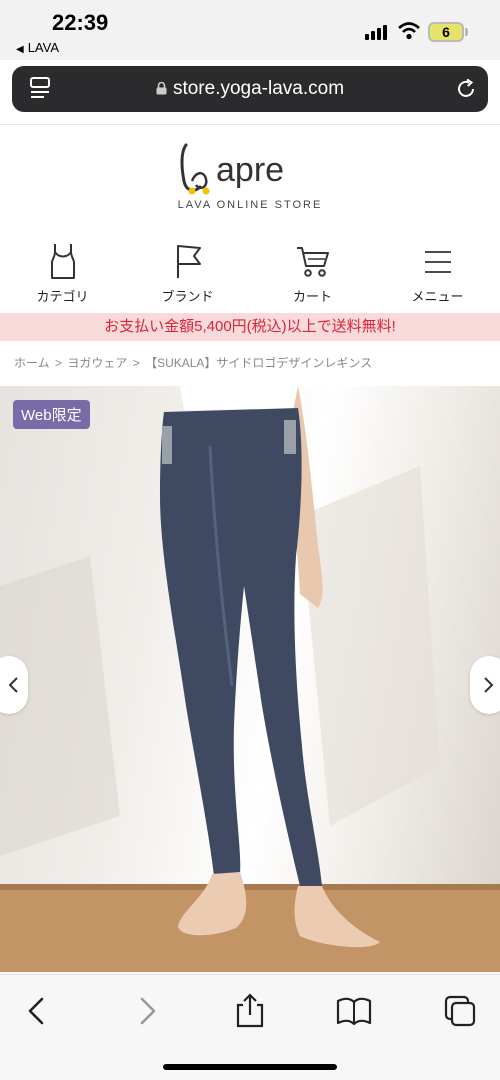 This screenshot has height=1080, width=500. What do you see at coordinates (146, 1011) in the screenshot?
I see `forward-button` at bounding box center [146, 1011].